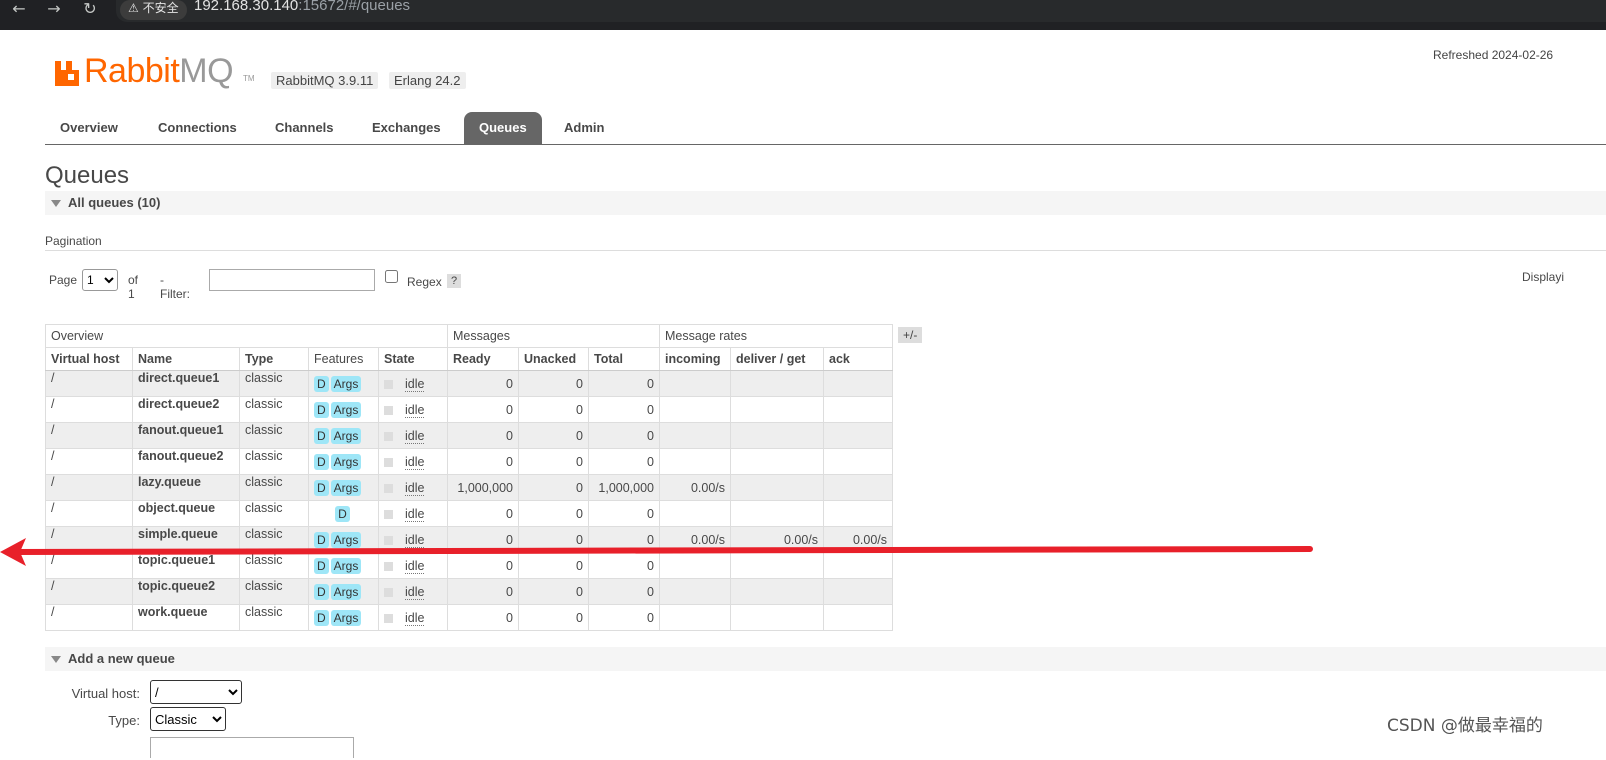  I want to click on column-header-virtual-host: Virtual host, so click(89, 359).